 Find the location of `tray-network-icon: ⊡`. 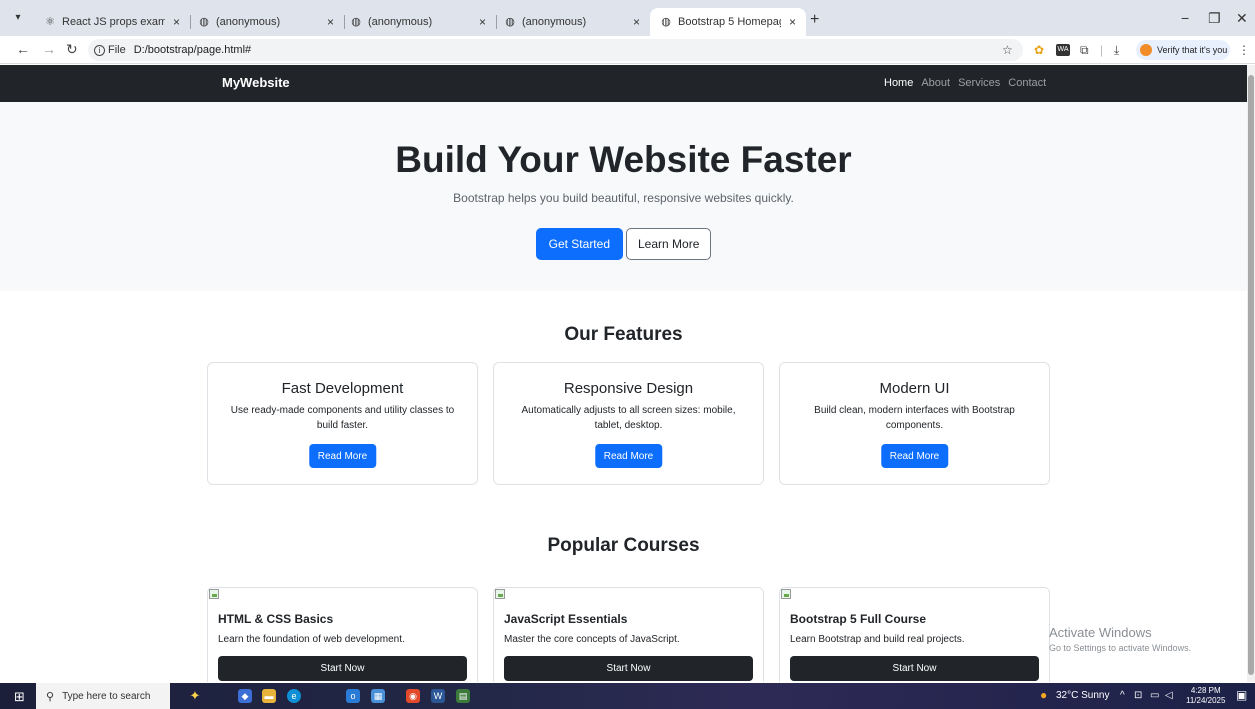

tray-network-icon: ⊡ is located at coordinates (1138, 695).